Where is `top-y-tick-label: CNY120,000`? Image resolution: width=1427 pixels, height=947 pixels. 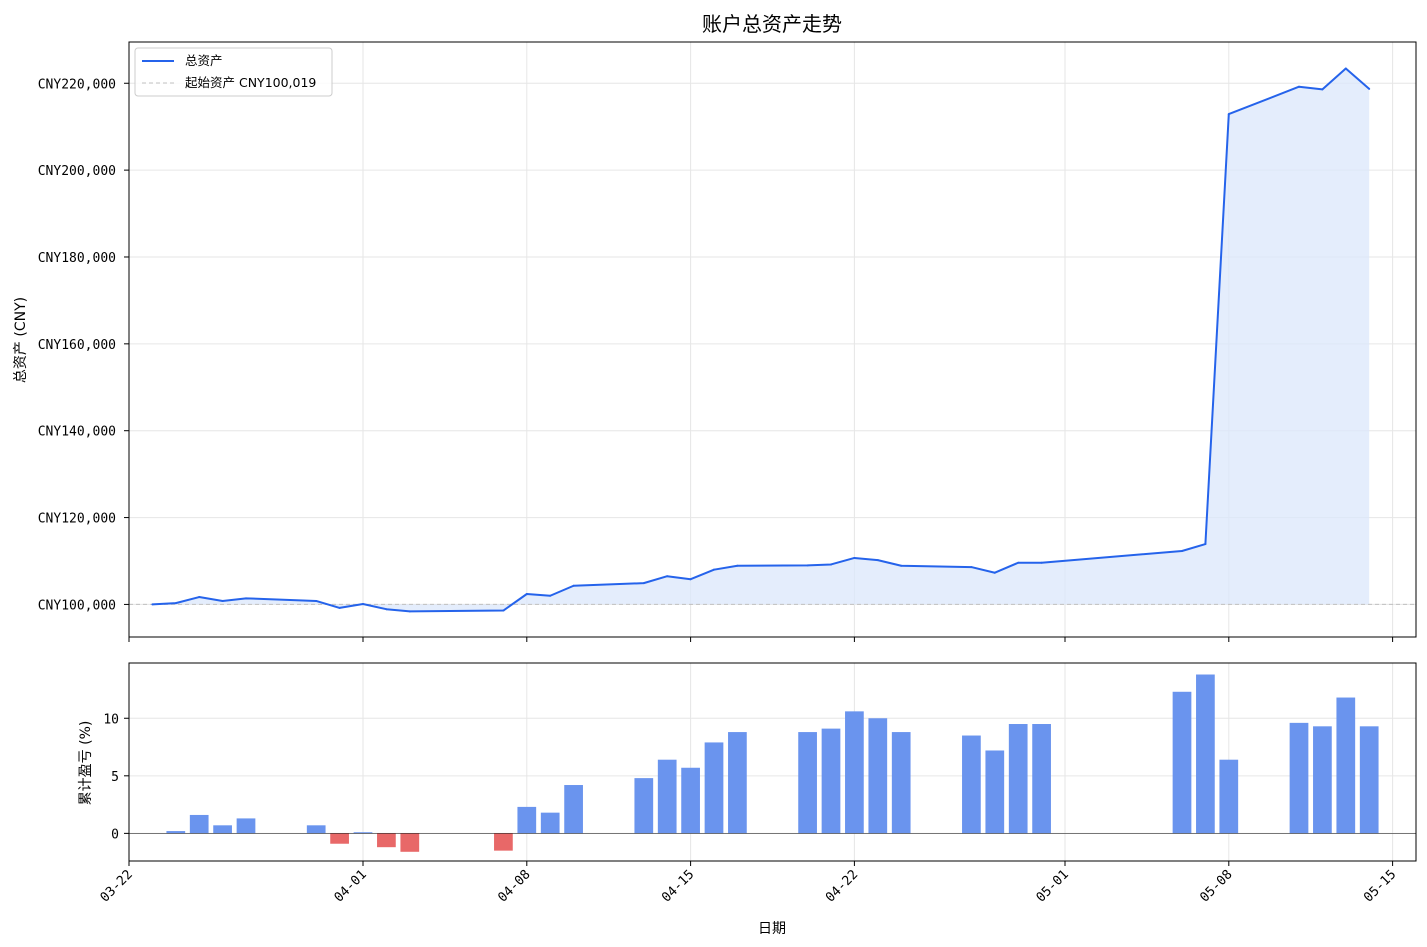
top-y-tick-label: CNY120,000 is located at coordinates (77, 519).